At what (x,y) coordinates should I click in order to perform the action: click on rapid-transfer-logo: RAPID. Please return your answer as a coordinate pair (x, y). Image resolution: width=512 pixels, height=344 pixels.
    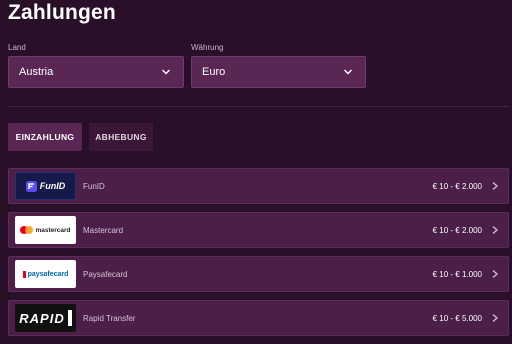
    Looking at the image, I should click on (45, 318).